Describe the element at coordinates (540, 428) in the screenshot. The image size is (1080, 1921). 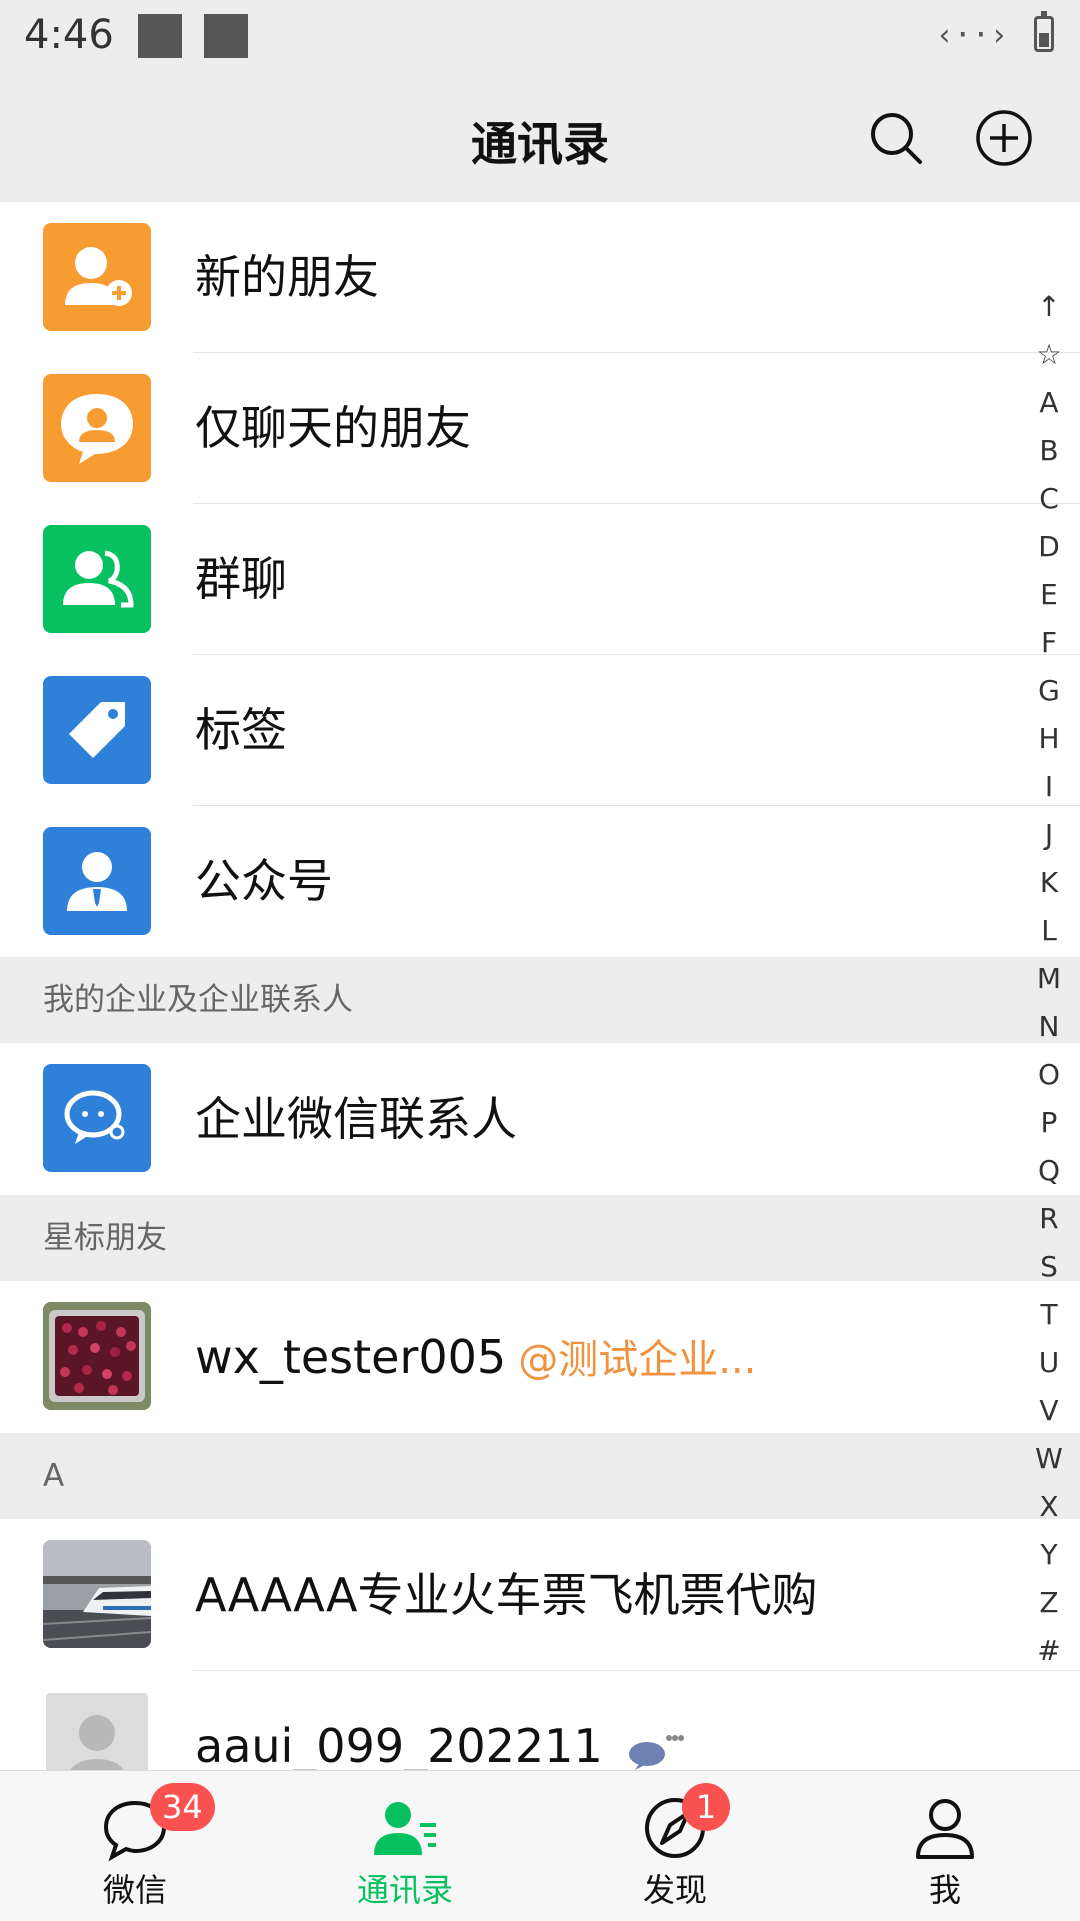
I see `chat-only-friends-row: 仅聊天的朋友` at that location.